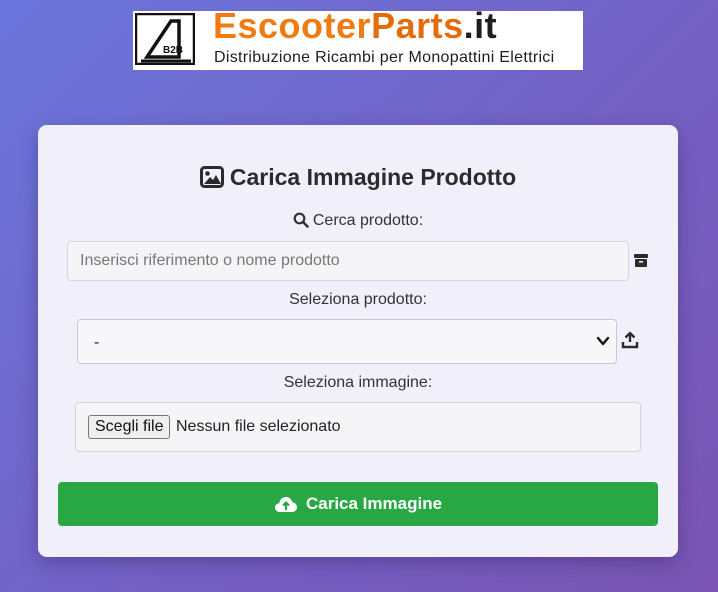  What do you see at coordinates (603, 341) in the screenshot?
I see `chevron-down-icon` at bounding box center [603, 341].